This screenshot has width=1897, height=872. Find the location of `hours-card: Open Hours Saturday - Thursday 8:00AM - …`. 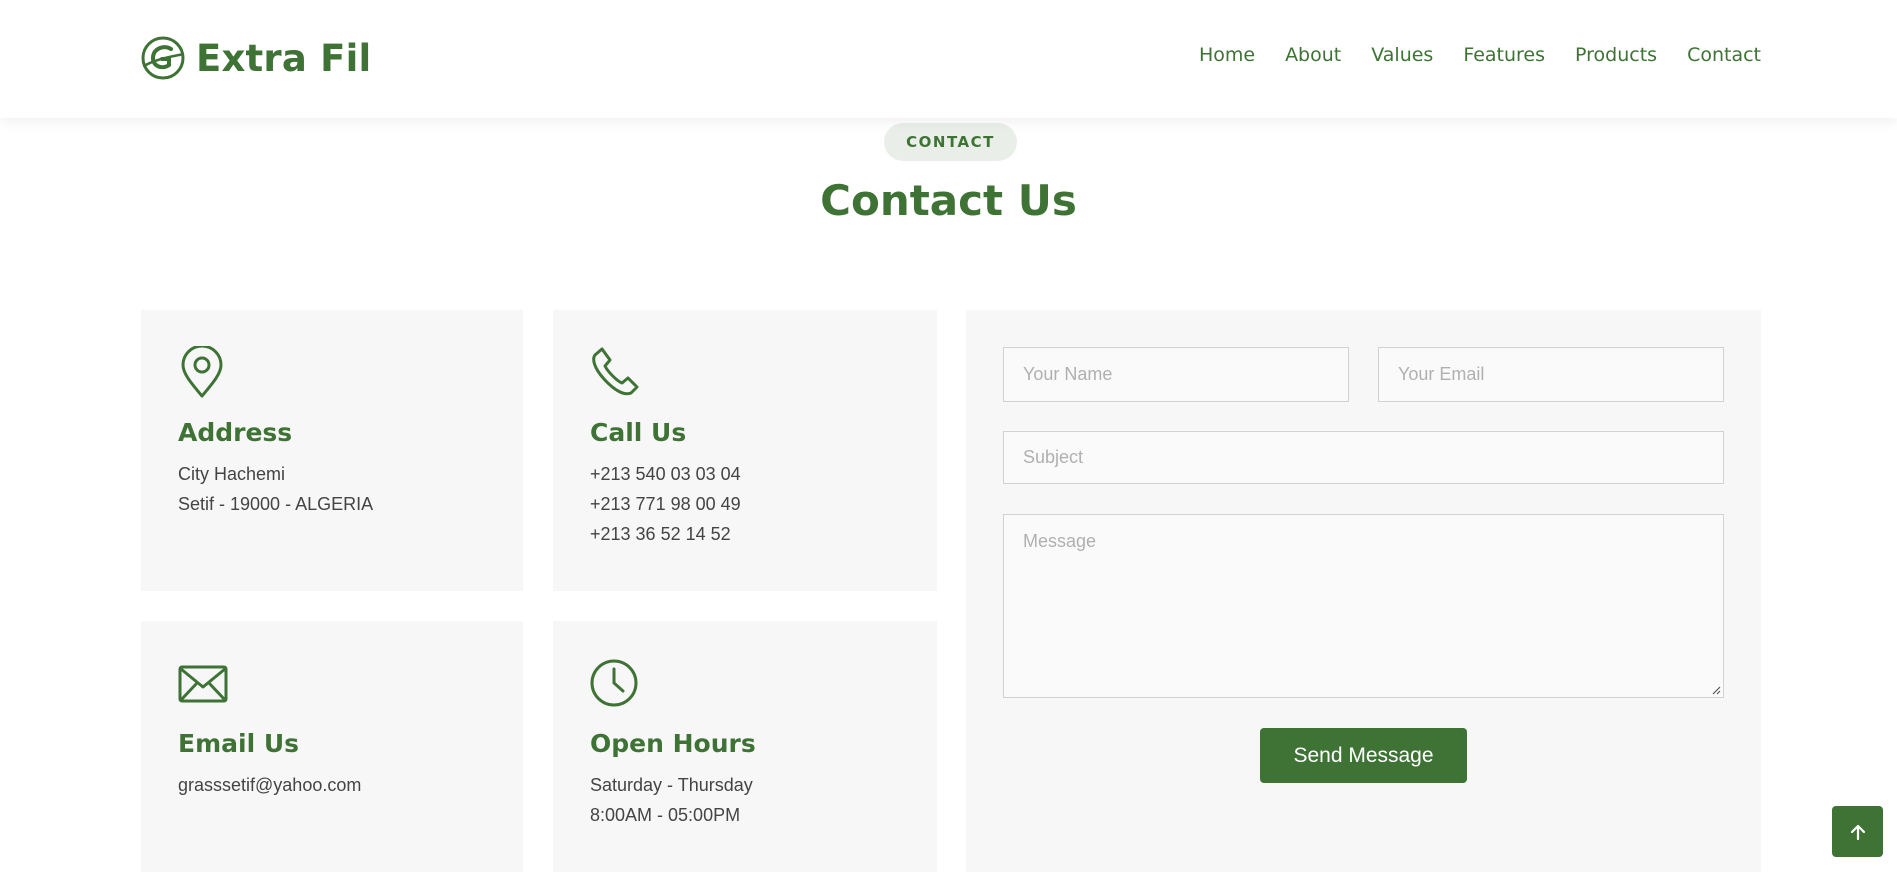

hours-card: Open Hours Saturday - Thursday 8:00AM - … is located at coordinates (745, 746).